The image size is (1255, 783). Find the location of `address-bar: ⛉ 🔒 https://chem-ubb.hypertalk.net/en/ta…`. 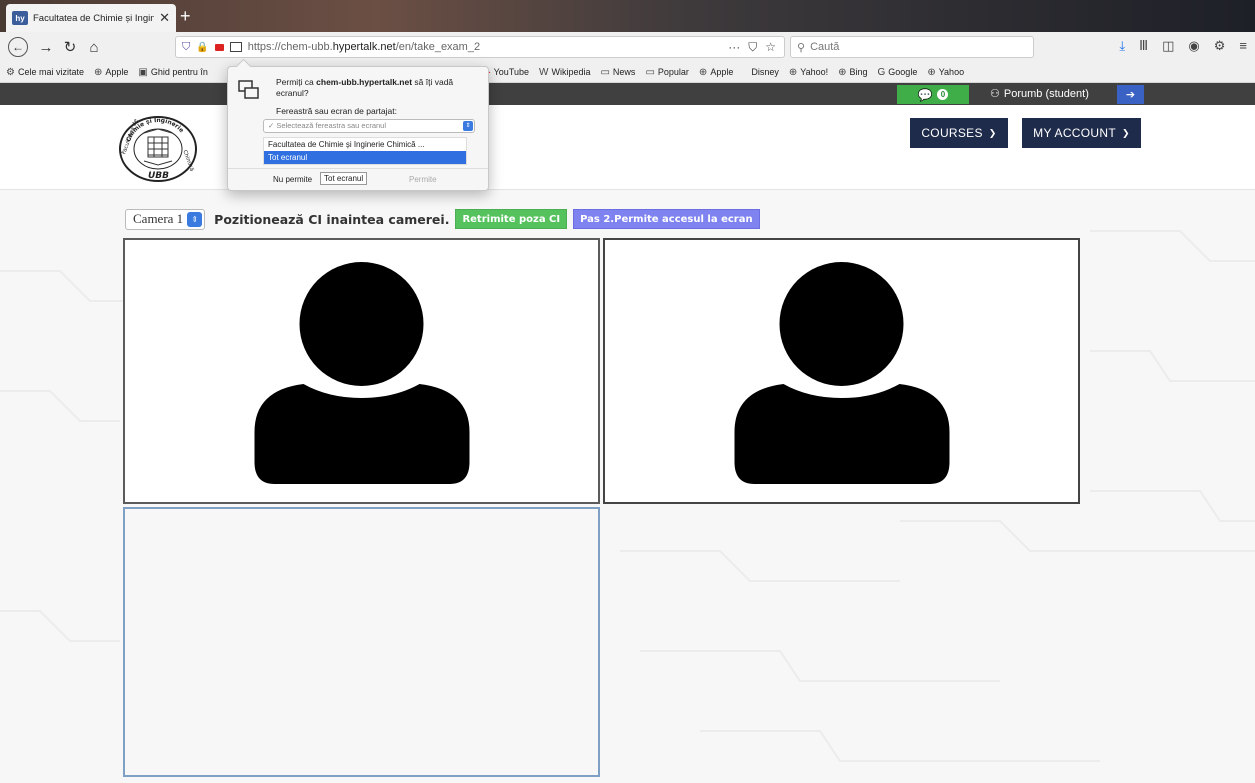

address-bar: ⛉ 🔒 https://chem-ubb.hypertalk.net/en/ta… is located at coordinates (480, 47).